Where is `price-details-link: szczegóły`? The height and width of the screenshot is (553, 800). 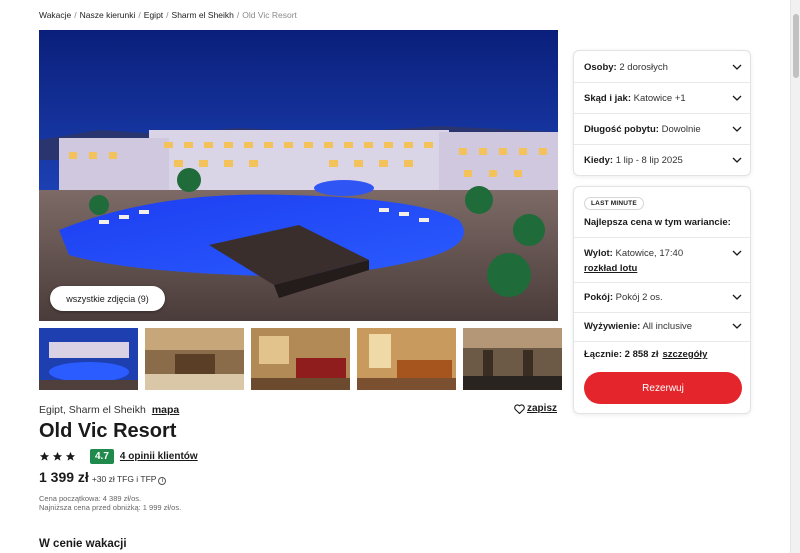 price-details-link: szczegóły is located at coordinates (684, 354).